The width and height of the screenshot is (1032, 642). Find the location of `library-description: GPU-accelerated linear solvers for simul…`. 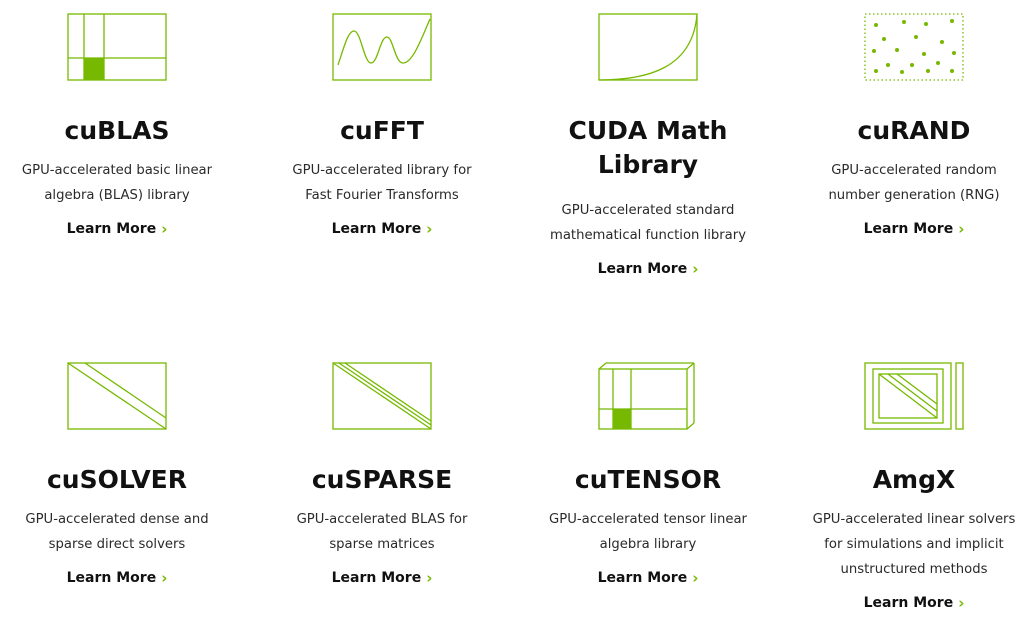

library-description: GPU-accelerated linear solvers for simul… is located at coordinates (914, 544).